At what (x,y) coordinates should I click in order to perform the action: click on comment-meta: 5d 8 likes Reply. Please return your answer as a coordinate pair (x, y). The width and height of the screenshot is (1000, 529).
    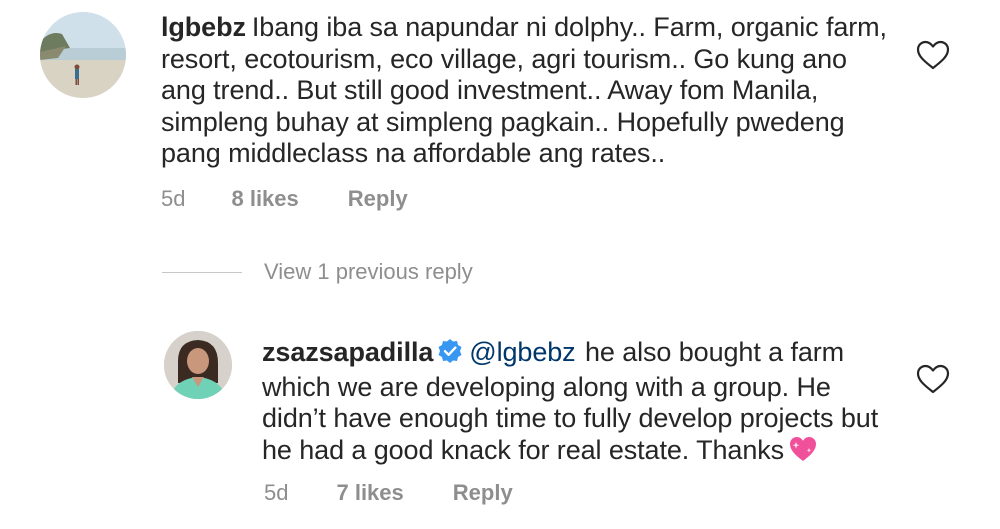
    Looking at the image, I should click on (284, 199).